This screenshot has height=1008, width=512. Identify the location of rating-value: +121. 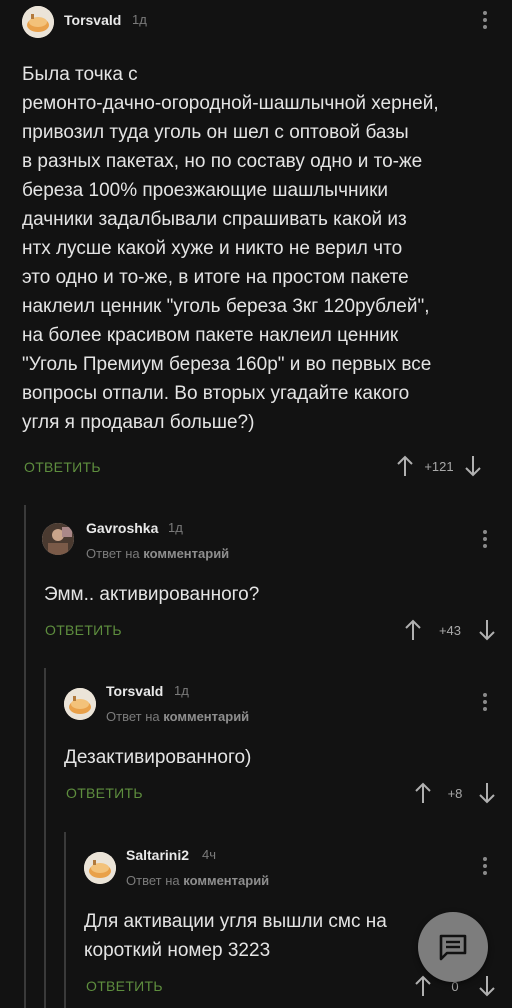
(439, 466).